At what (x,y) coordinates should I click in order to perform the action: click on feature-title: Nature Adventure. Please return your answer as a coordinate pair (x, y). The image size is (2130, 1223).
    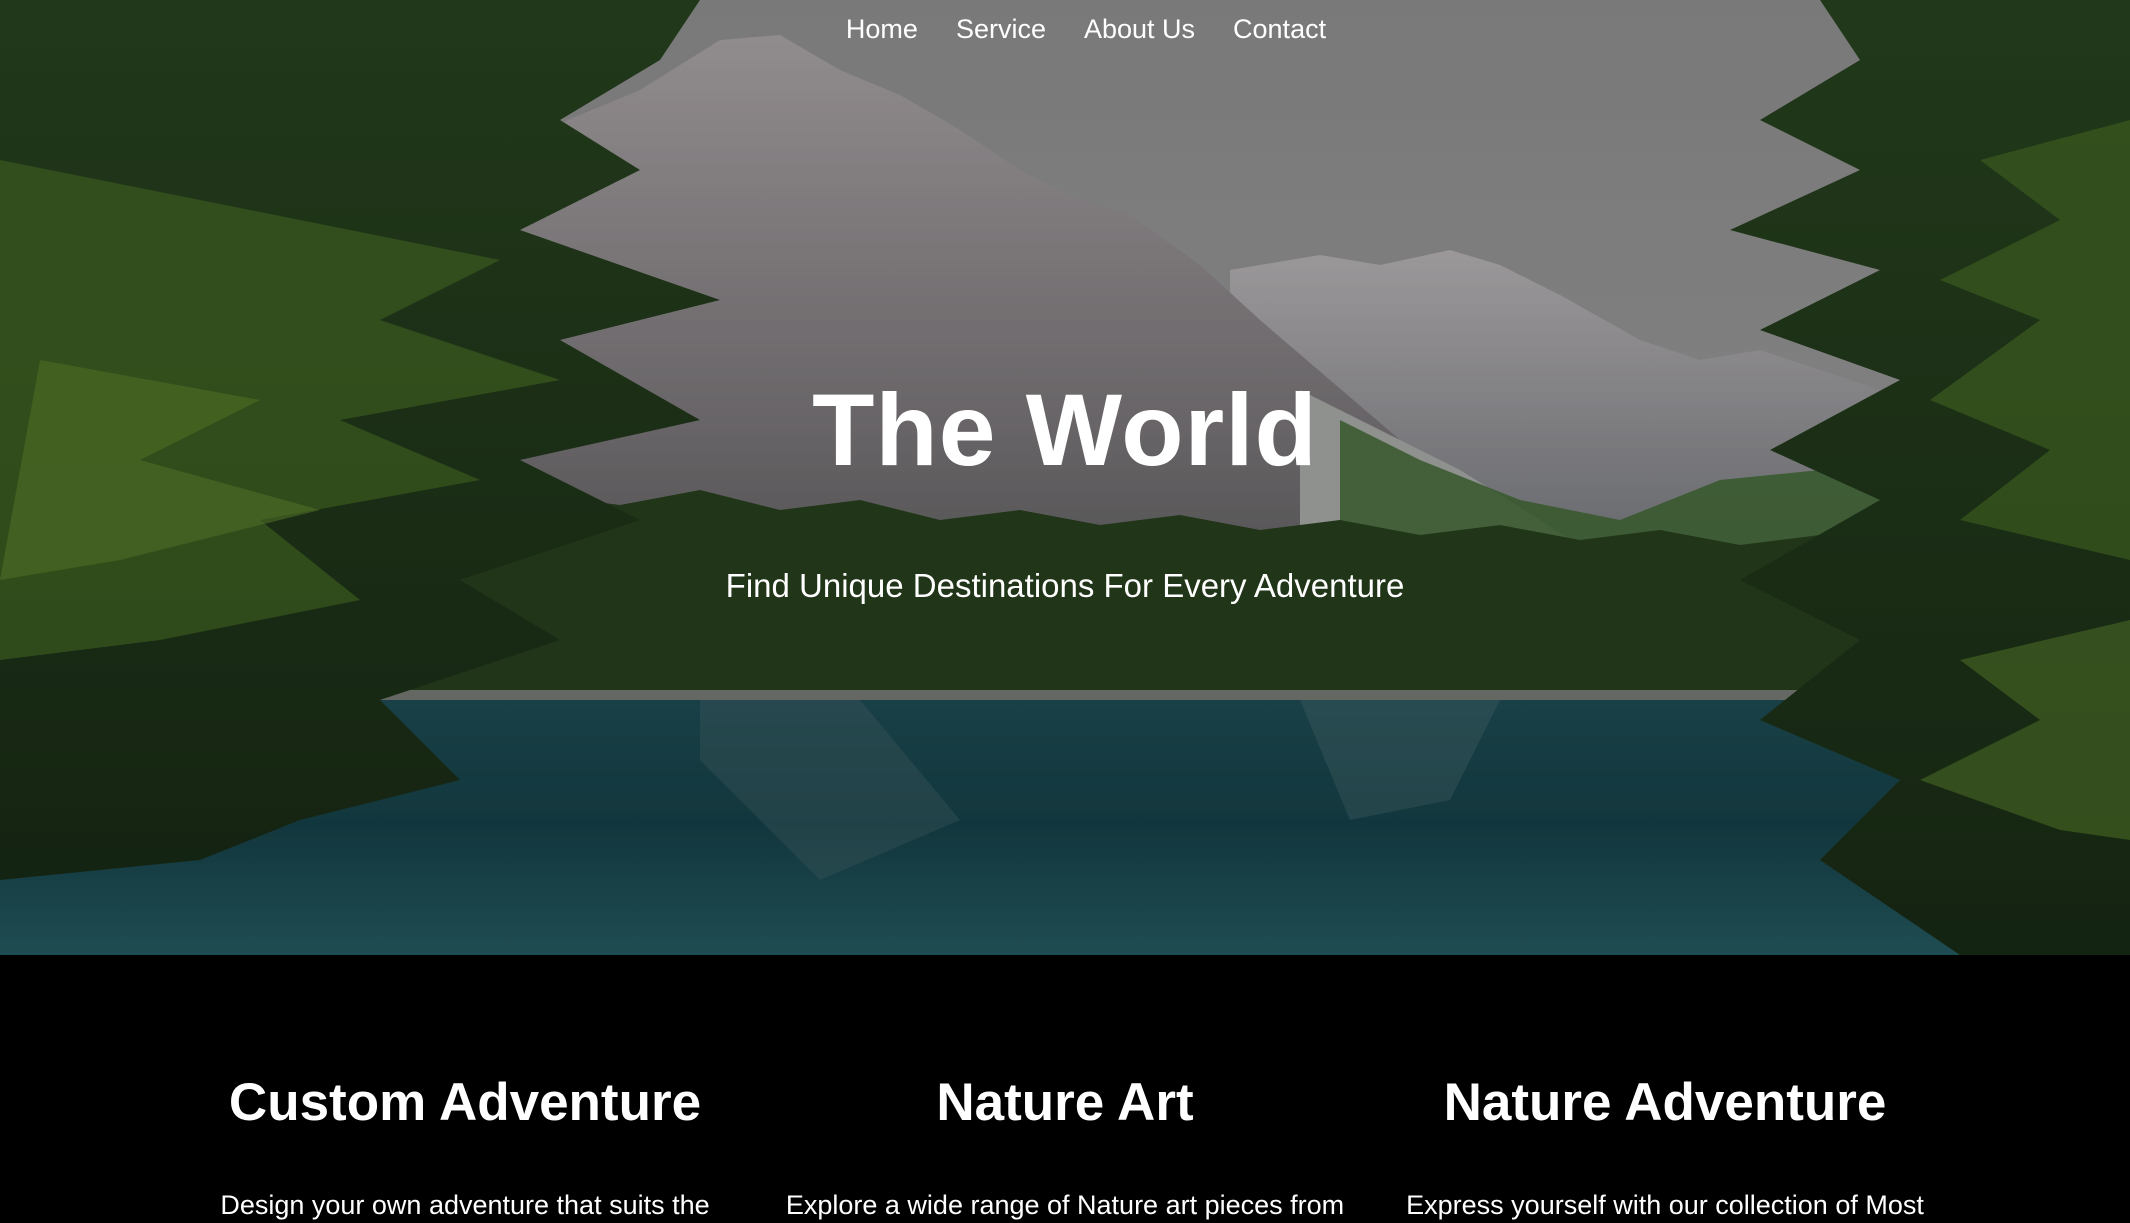
    Looking at the image, I should click on (1665, 1102).